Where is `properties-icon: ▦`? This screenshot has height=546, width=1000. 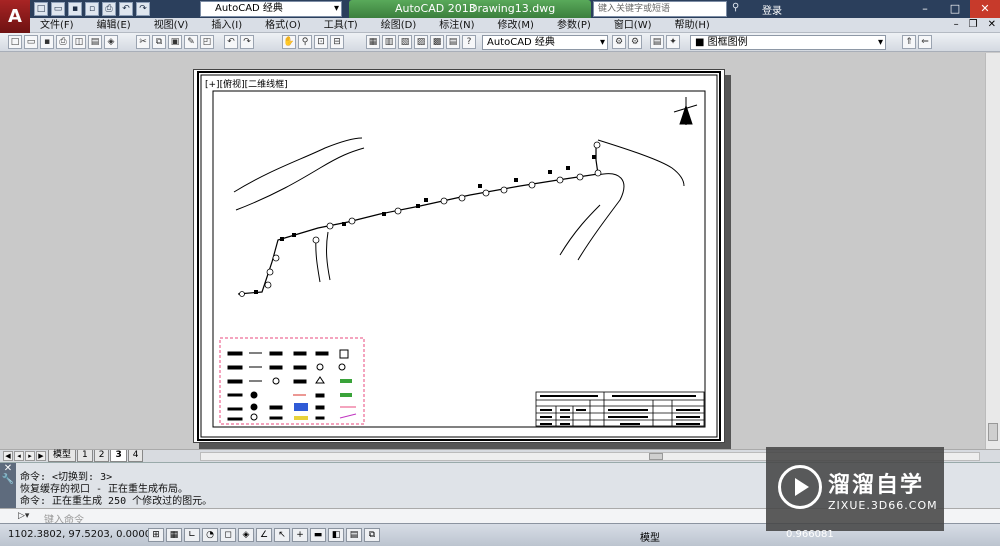
properties-icon: ▦ is located at coordinates (373, 42).